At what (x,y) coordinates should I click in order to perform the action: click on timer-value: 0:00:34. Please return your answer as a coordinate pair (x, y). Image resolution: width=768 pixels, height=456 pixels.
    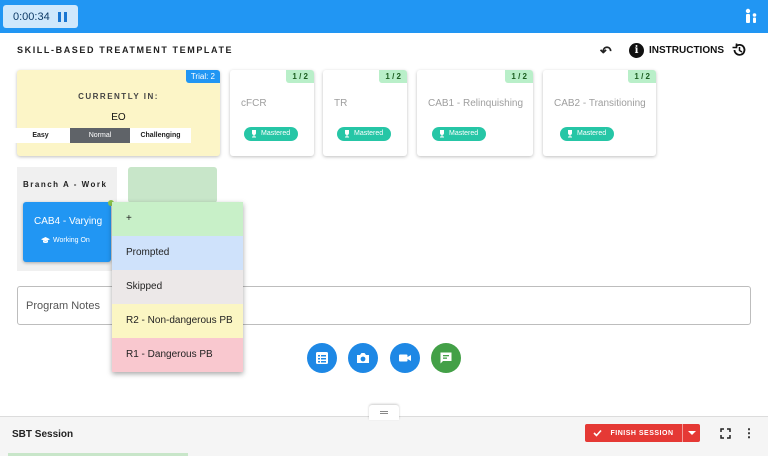
    Looking at the image, I should click on (31, 16).